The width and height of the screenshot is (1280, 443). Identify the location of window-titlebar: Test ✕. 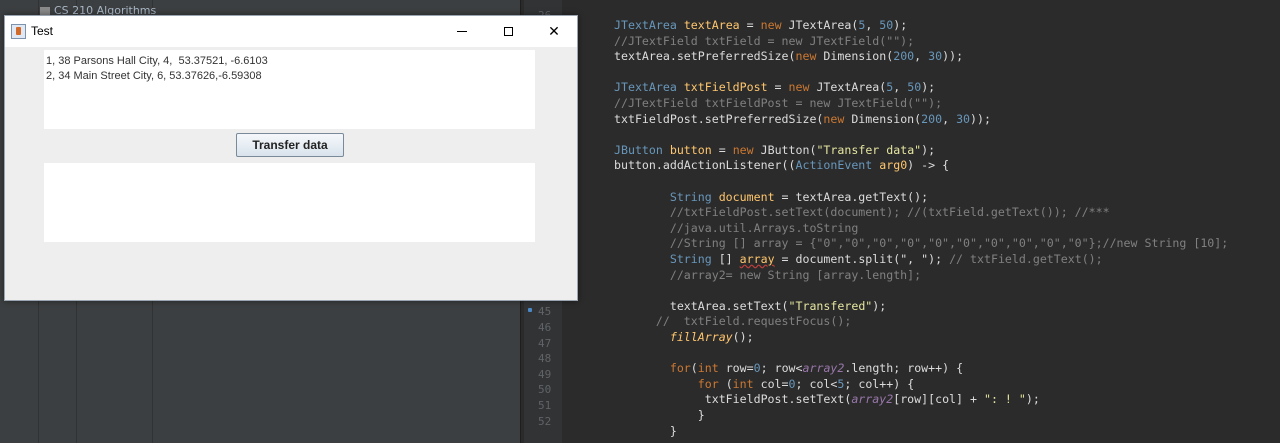
(291, 31).